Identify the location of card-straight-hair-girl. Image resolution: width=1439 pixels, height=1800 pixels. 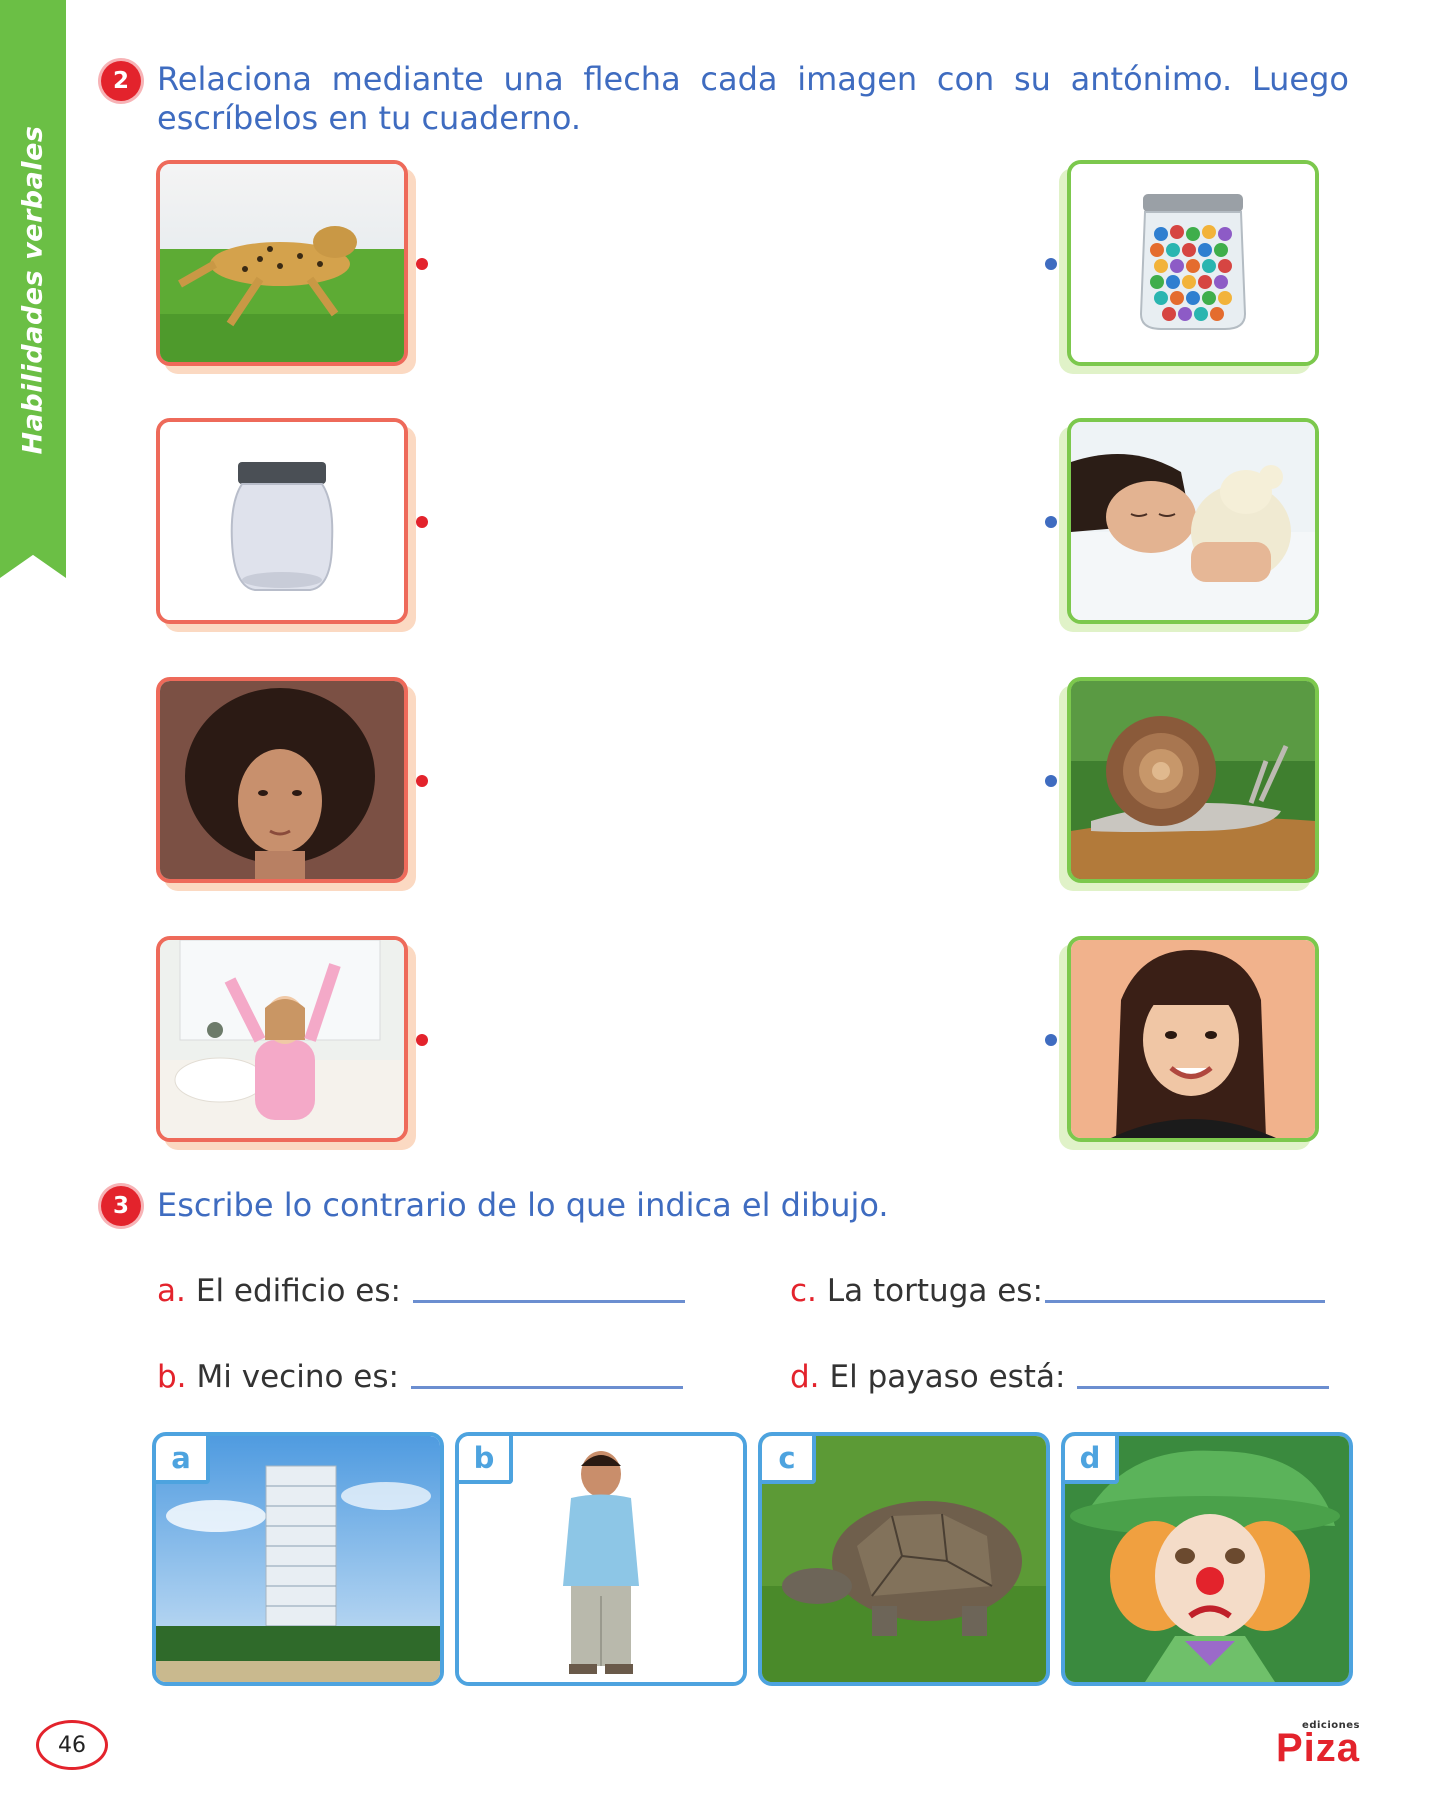
(1193, 1039).